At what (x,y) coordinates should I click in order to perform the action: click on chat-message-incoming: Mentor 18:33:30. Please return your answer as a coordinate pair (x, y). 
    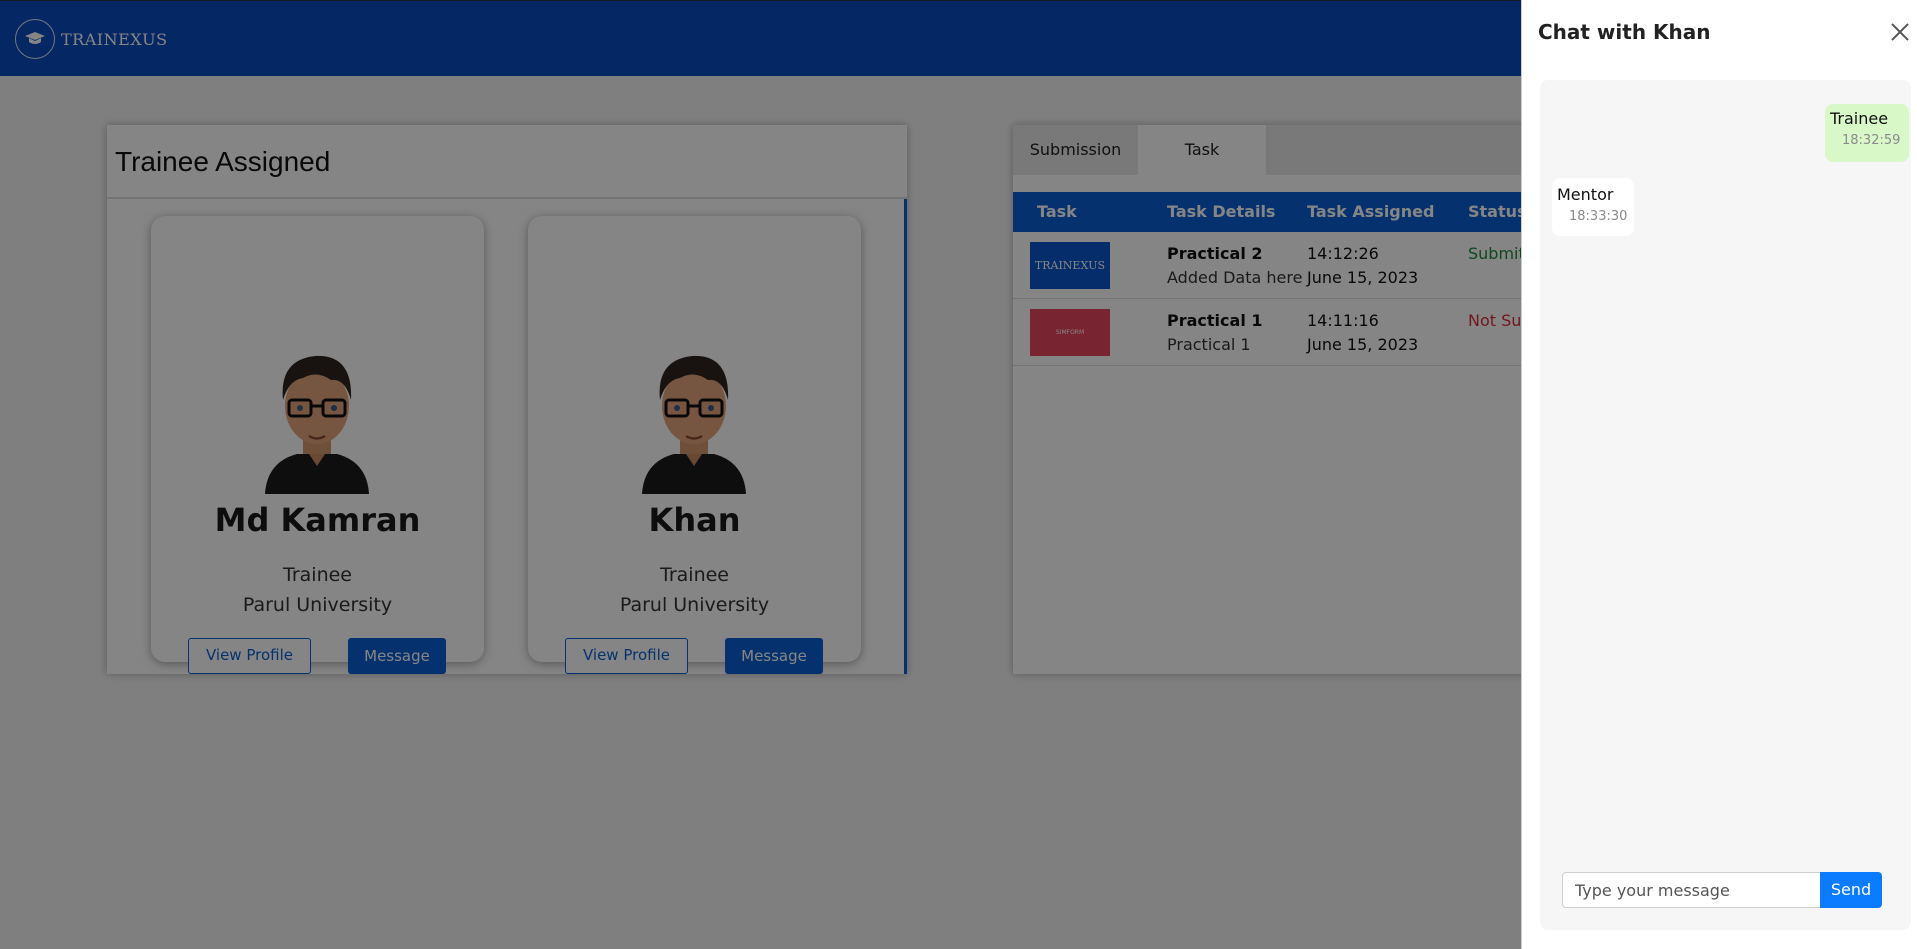
    Looking at the image, I should click on (1593, 207).